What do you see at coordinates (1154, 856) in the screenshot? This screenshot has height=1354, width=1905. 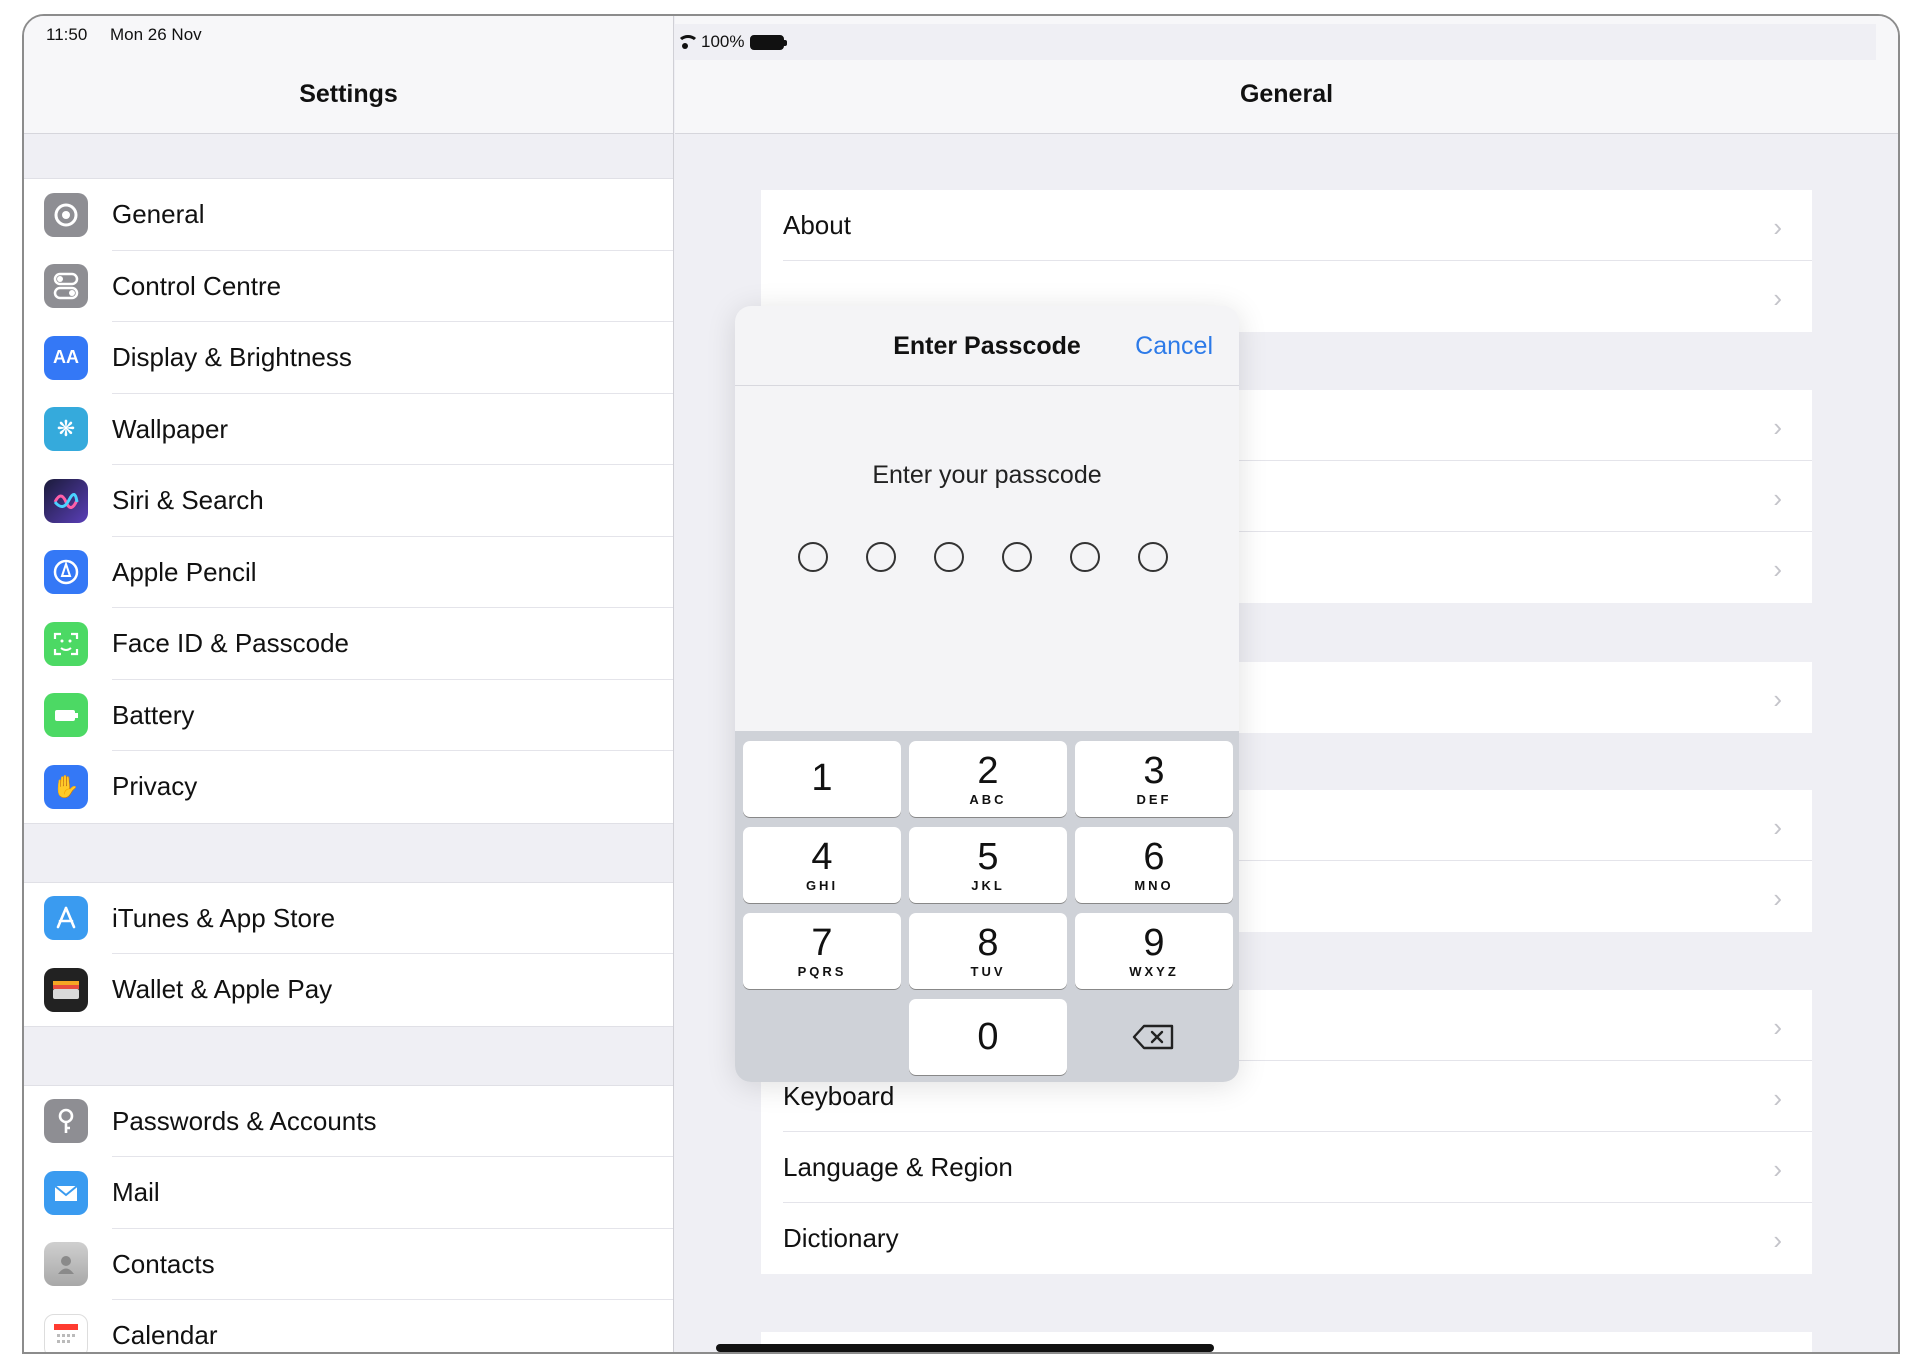 I see `key-number: 6` at bounding box center [1154, 856].